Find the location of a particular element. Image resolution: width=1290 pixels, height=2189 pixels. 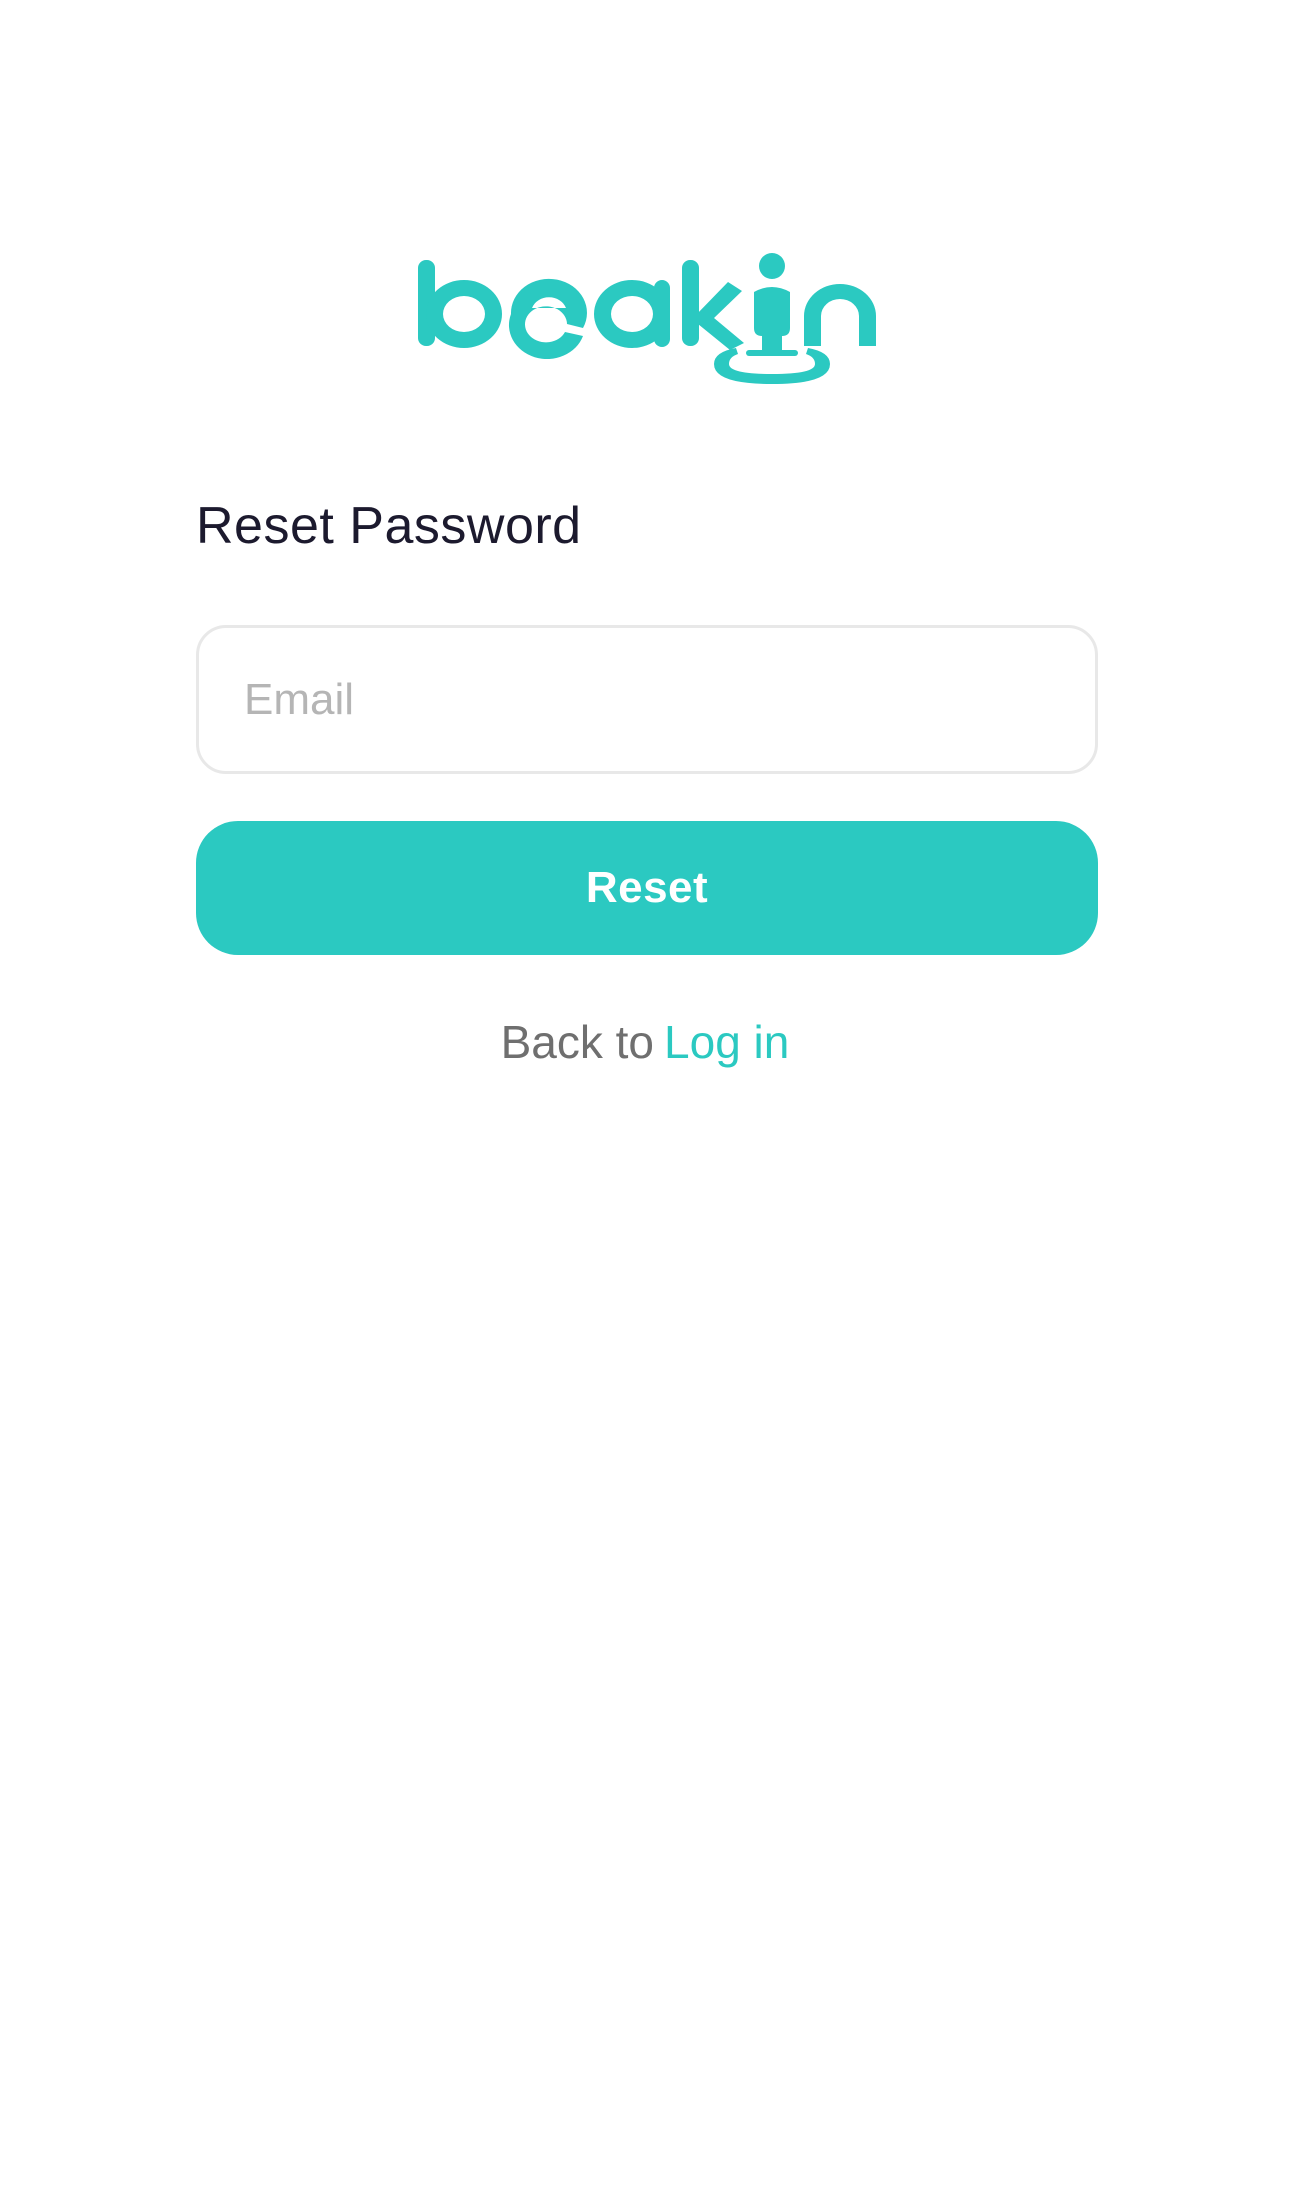

beakin-logo-icon is located at coordinates (647, 318).